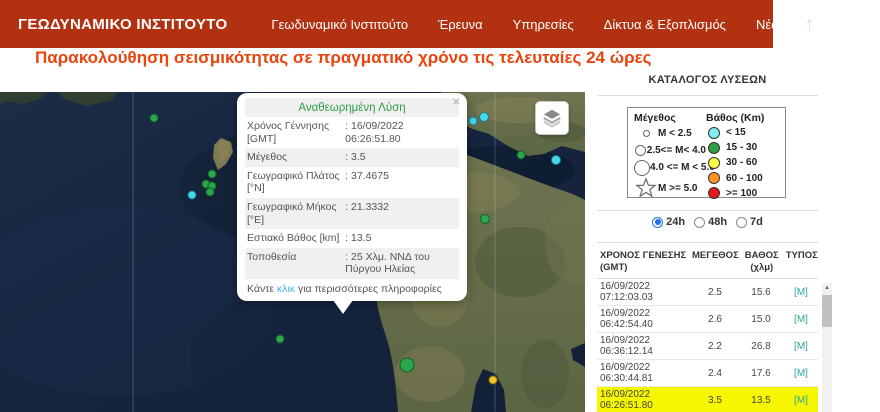  I want to click on table-row: 16/09/2022 06:26:51.80 3.5 13.5 [M], so click(707, 399).